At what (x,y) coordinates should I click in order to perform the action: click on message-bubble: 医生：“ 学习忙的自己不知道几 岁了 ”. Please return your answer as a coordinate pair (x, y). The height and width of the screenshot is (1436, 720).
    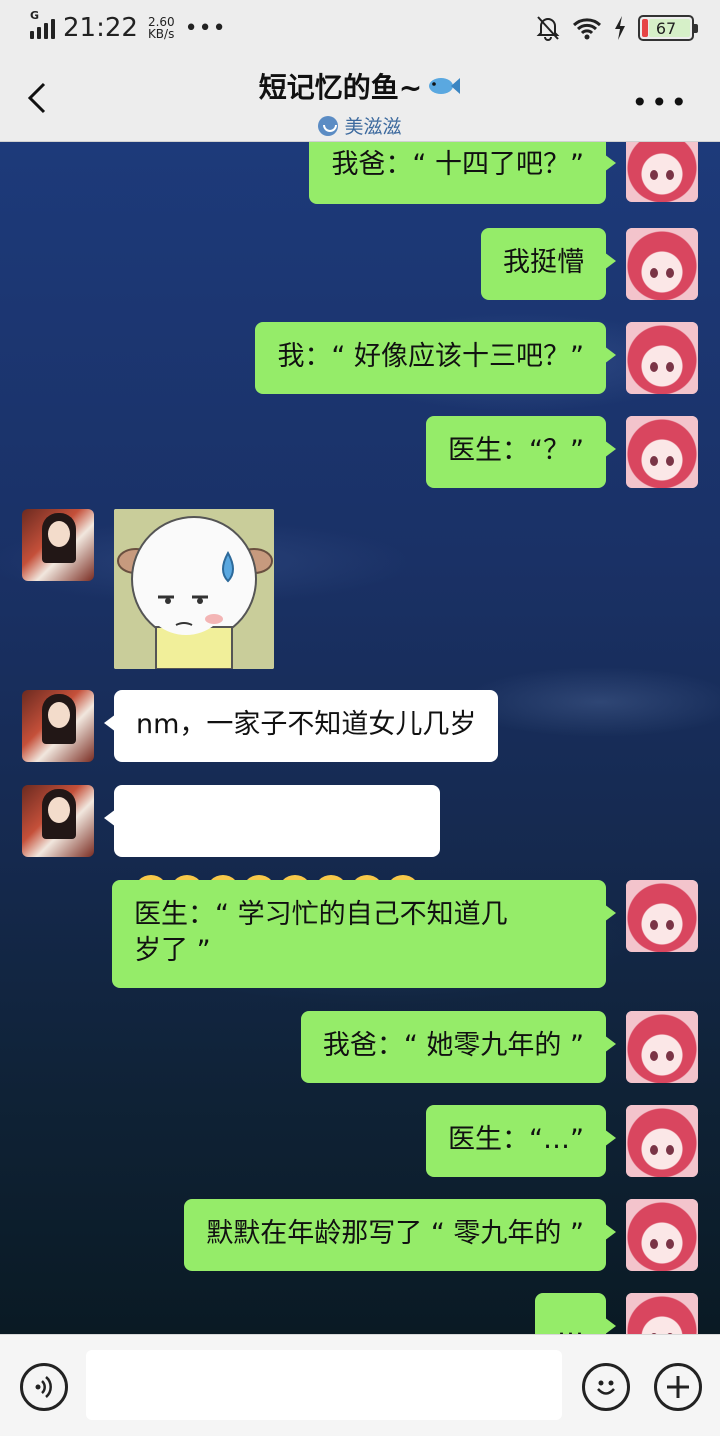
    Looking at the image, I should click on (364, 934).